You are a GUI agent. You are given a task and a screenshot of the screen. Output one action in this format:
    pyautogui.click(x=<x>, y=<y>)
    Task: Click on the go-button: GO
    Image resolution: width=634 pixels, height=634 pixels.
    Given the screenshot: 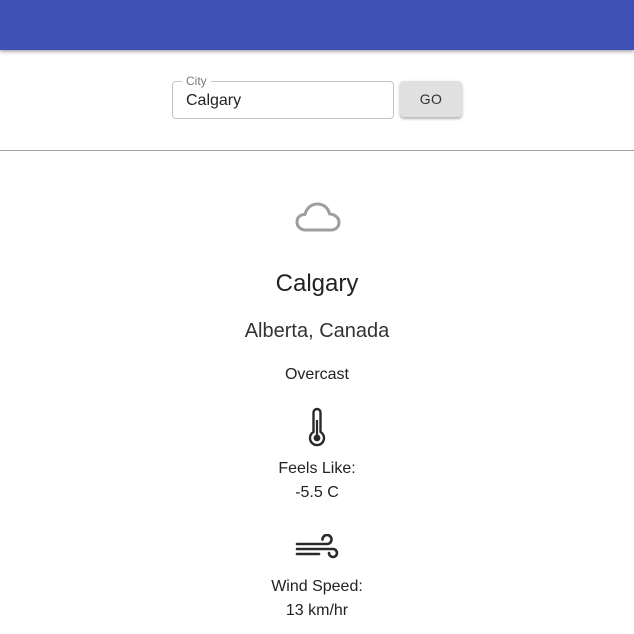 What is the action you would take?
    pyautogui.click(x=431, y=99)
    